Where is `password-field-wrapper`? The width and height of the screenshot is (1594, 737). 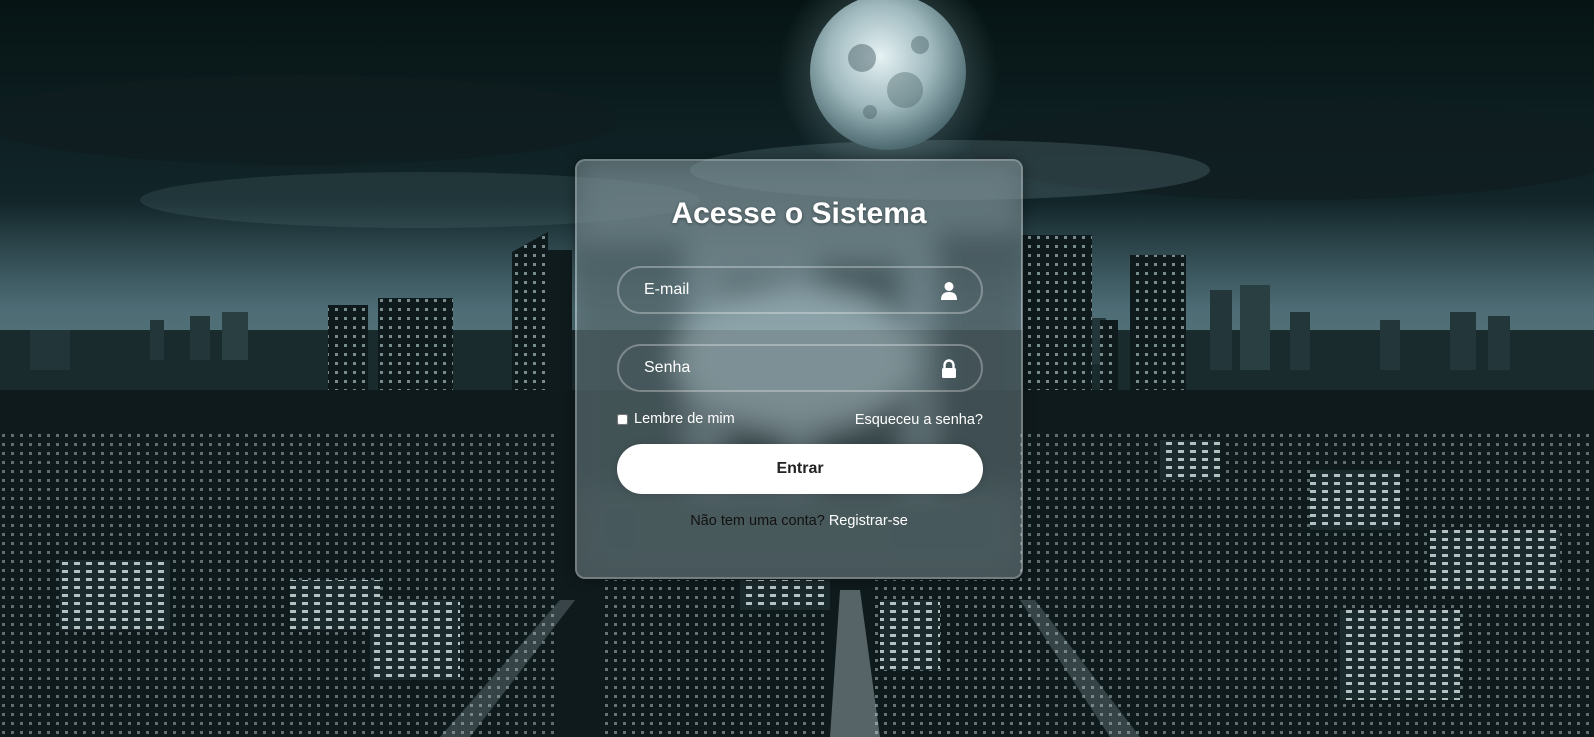
password-field-wrapper is located at coordinates (800, 368).